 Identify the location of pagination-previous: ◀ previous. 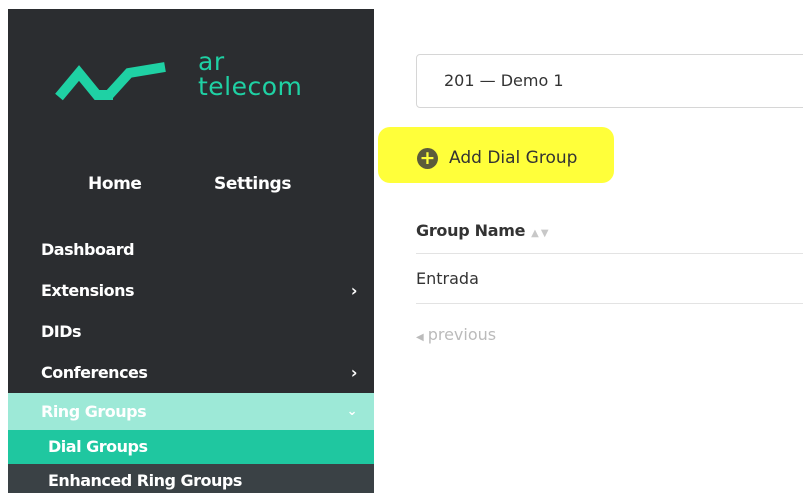
(456, 334).